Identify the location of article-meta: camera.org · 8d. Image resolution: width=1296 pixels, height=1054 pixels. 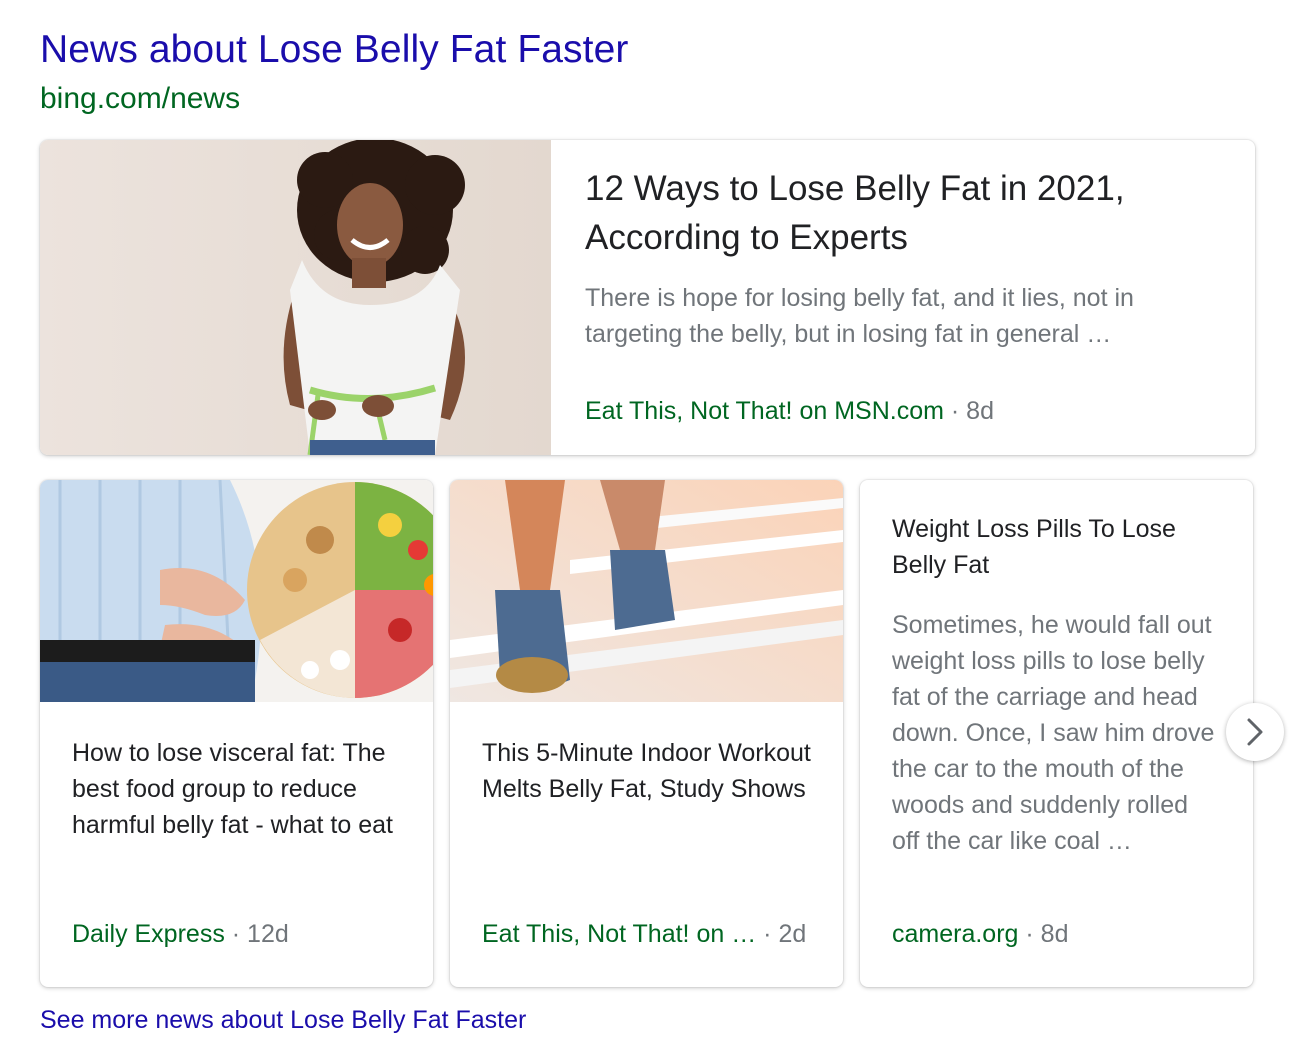
(980, 934).